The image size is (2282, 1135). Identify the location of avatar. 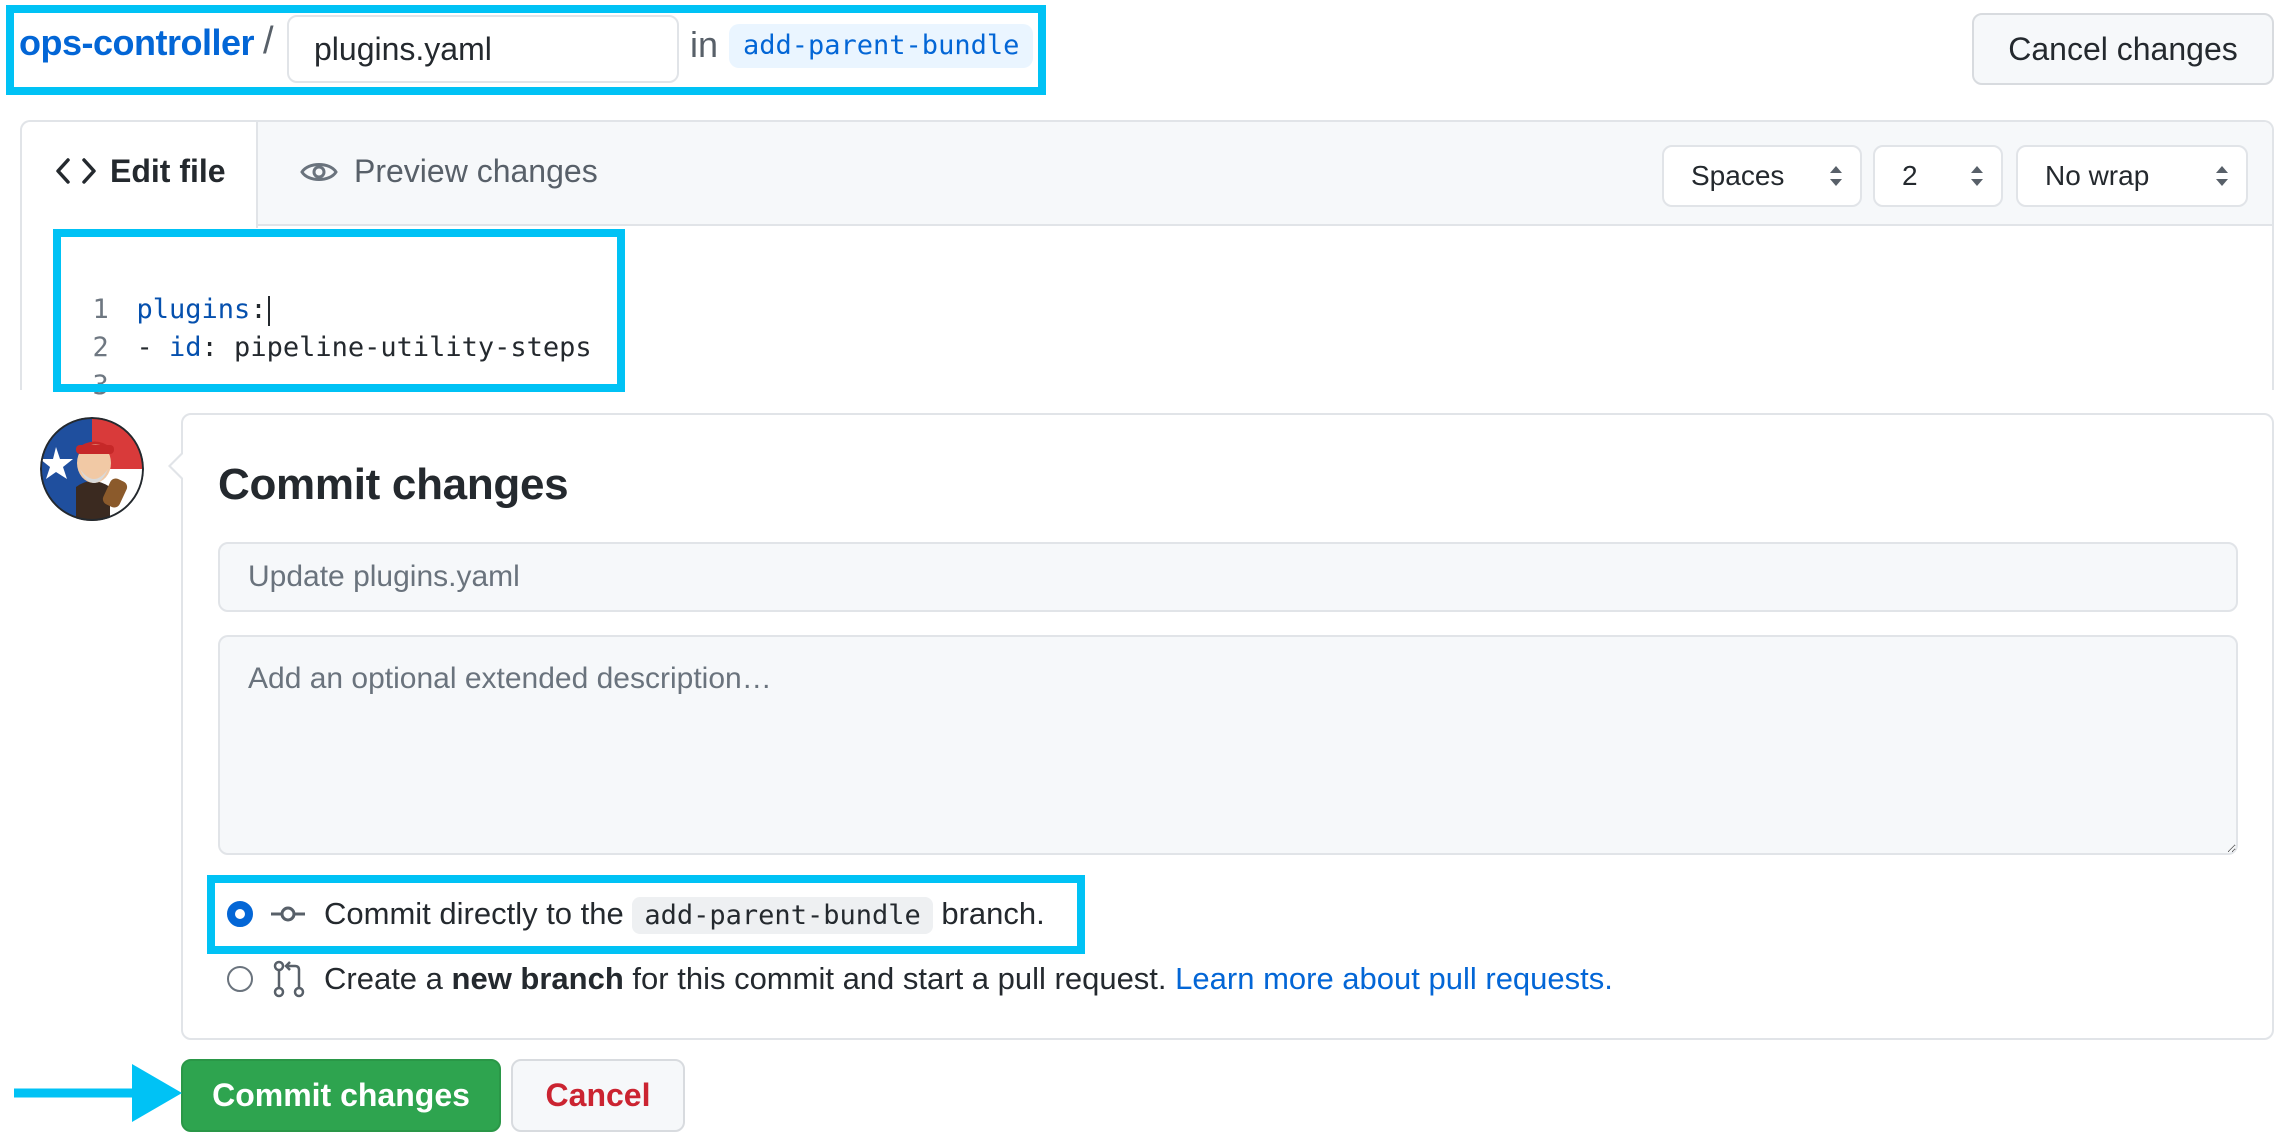
(92, 469).